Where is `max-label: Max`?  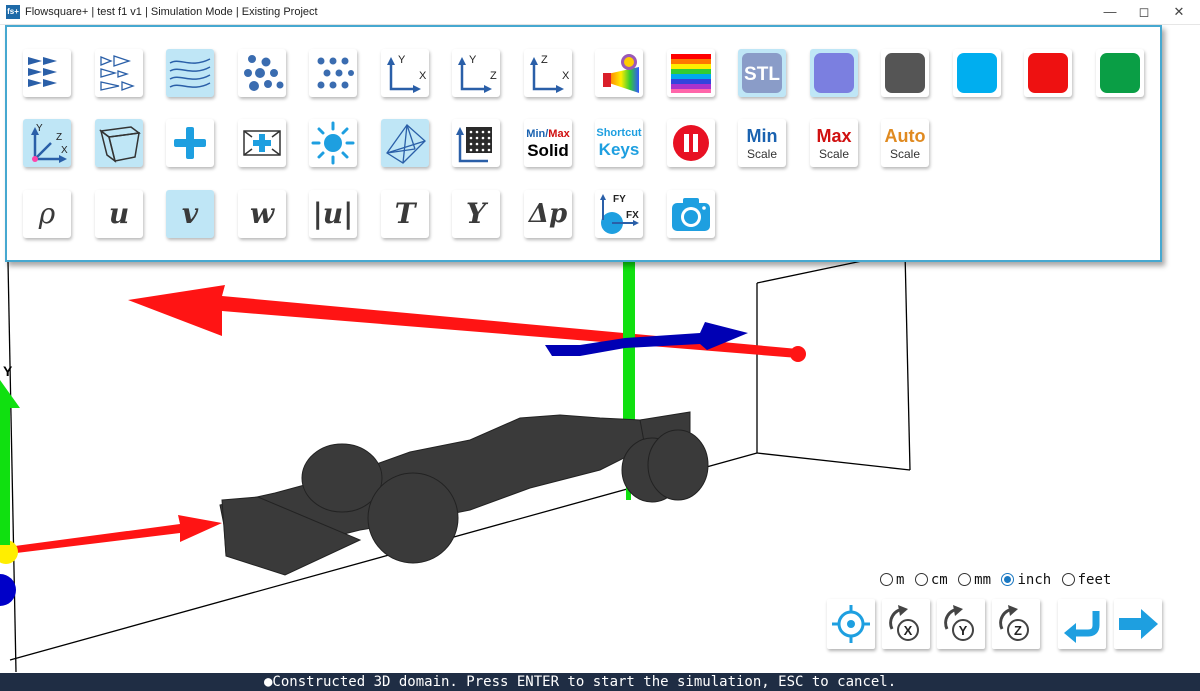 max-label: Max is located at coordinates (834, 136).